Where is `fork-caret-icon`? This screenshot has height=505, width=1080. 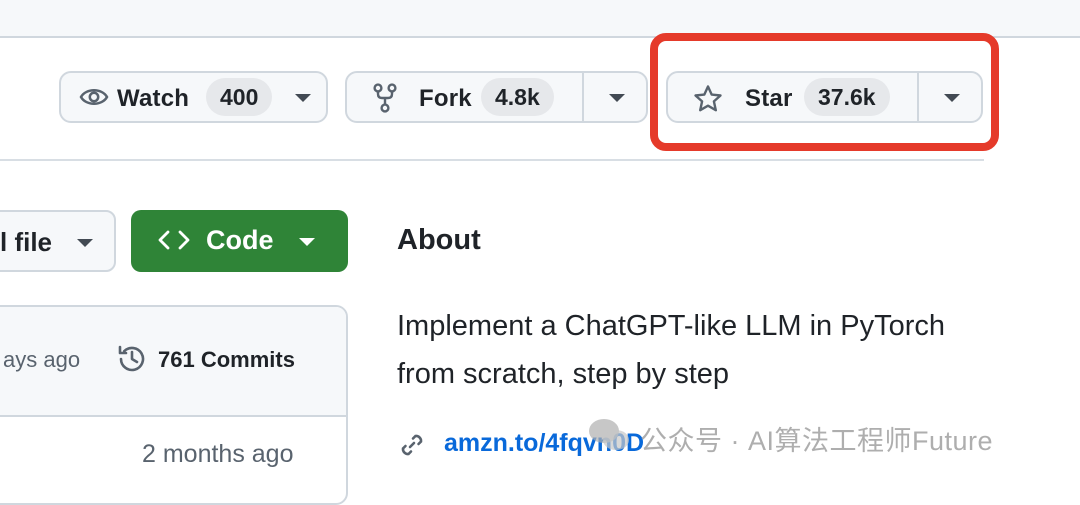
fork-caret-icon is located at coordinates (617, 98).